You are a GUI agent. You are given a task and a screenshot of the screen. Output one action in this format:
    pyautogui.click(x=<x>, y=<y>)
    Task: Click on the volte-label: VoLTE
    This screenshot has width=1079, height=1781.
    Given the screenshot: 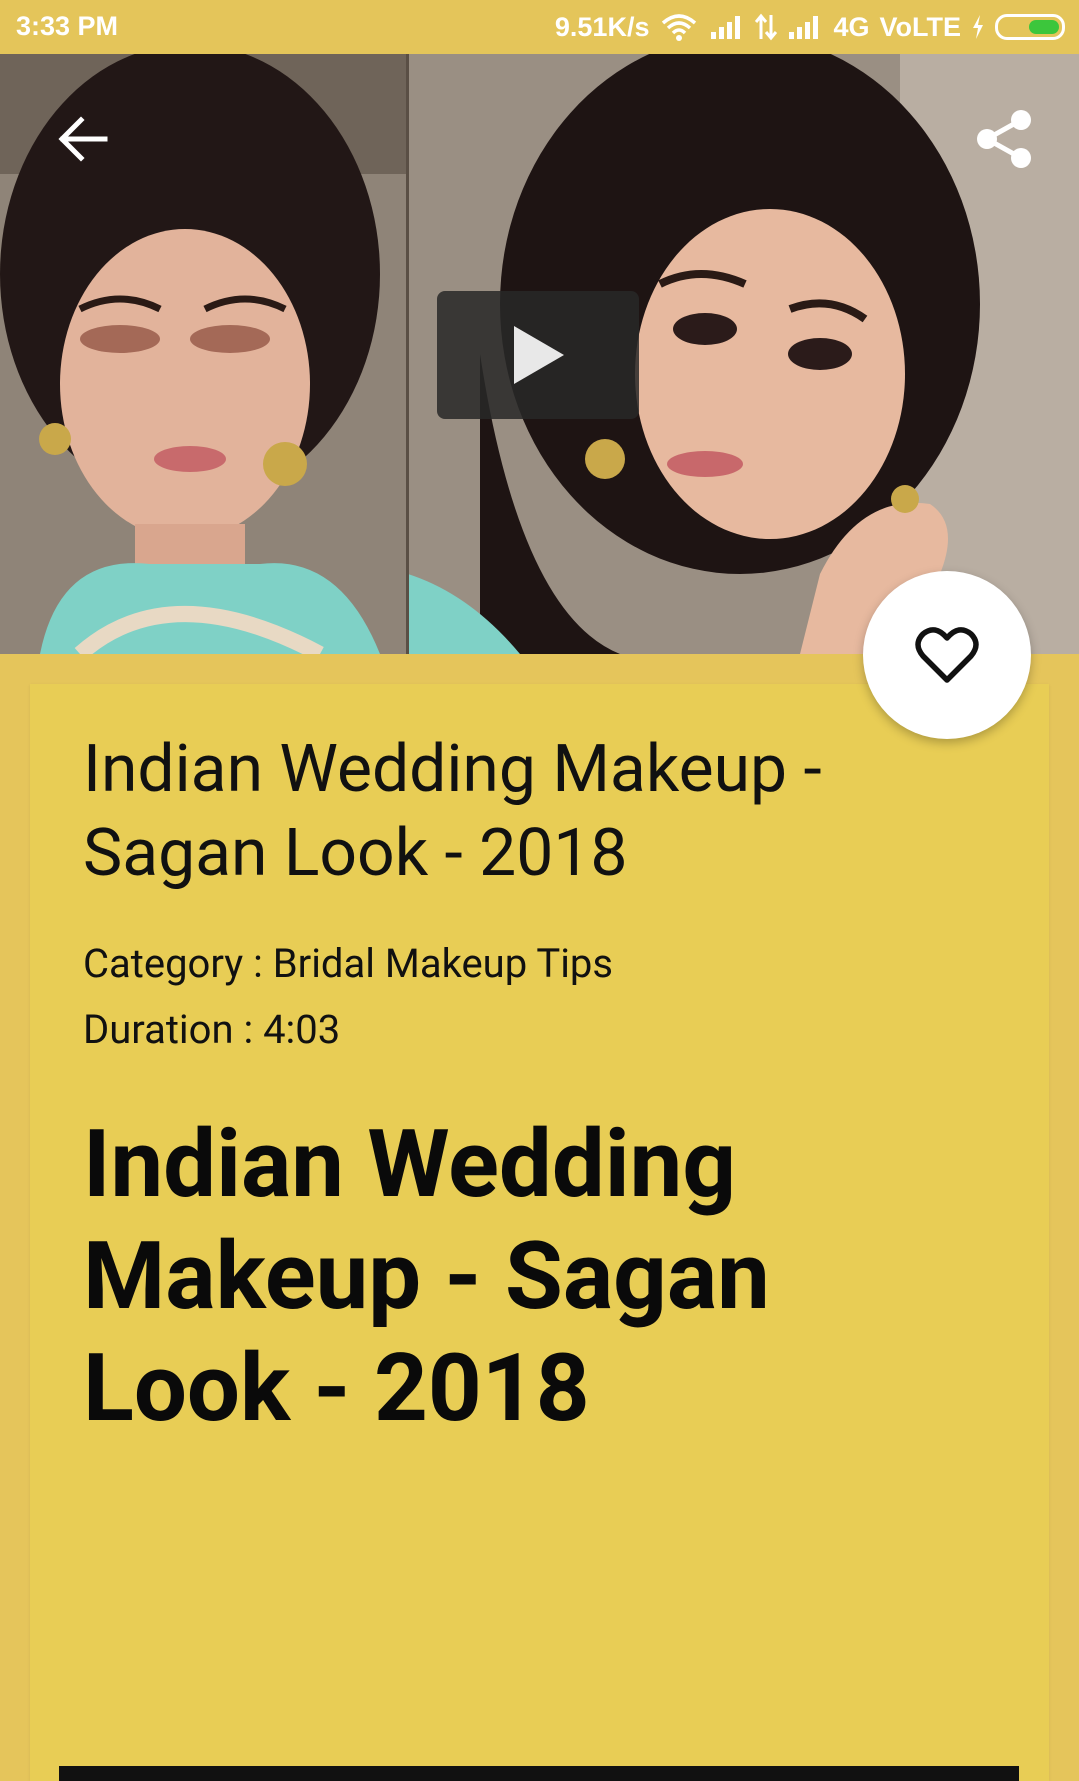 What is the action you would take?
    pyautogui.click(x=920, y=26)
    